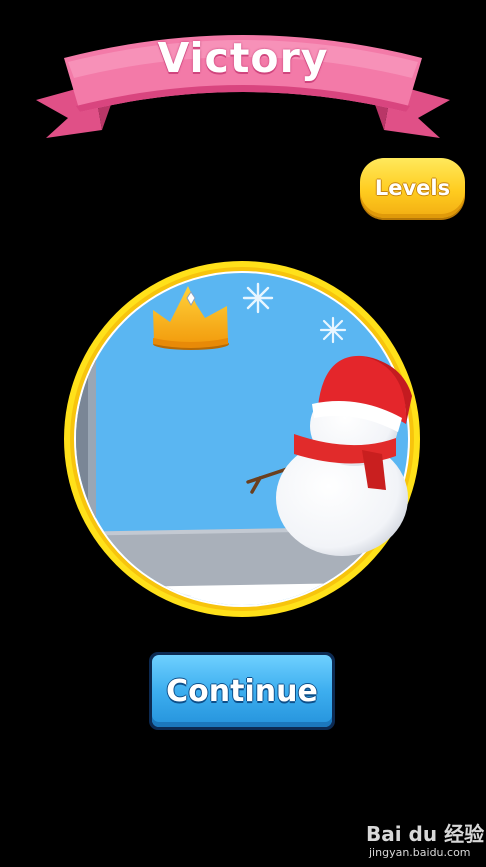  What do you see at coordinates (420, 852) in the screenshot?
I see `watermark-url: jingyan.baidu.com` at bounding box center [420, 852].